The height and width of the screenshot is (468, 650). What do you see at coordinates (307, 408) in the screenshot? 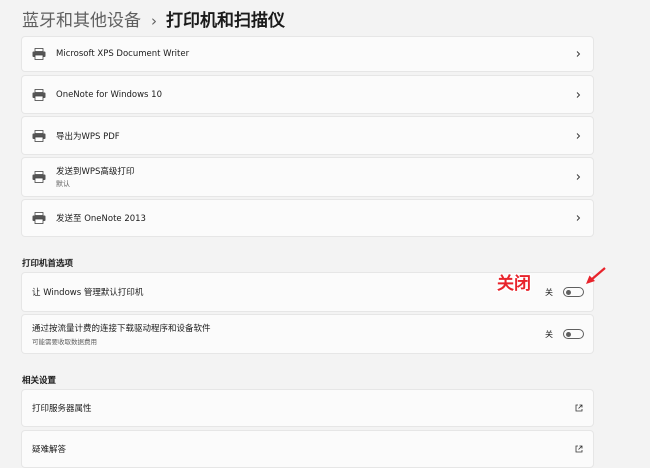
I see `related-item-print-server: 打印服务器属性` at bounding box center [307, 408].